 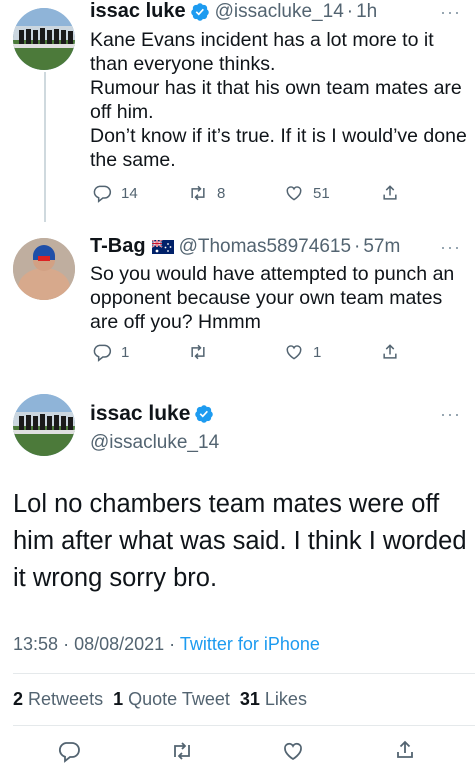 I want to click on main-more-button: ···, so click(x=450, y=414).